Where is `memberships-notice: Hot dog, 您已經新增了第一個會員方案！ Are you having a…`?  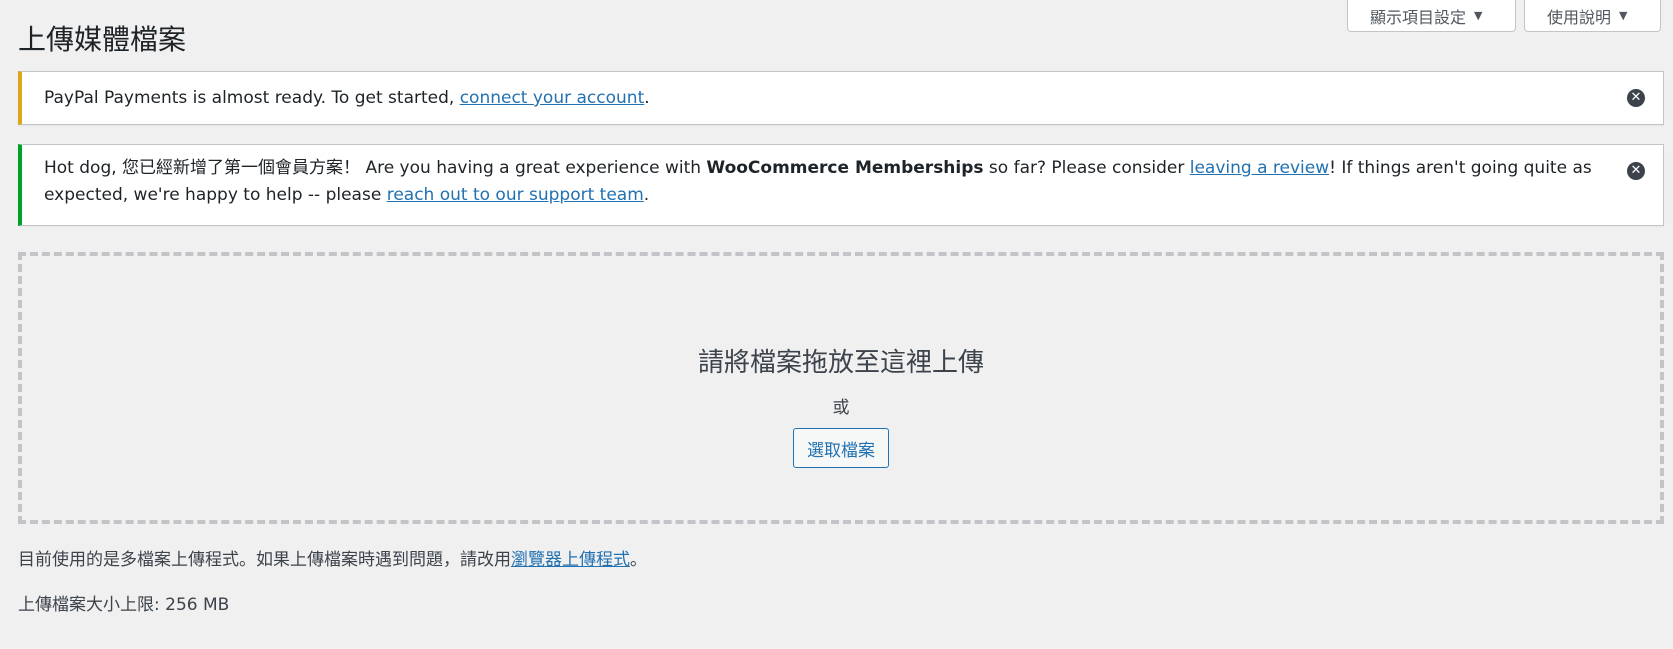
memberships-notice: Hot dog, 您已經新增了第一個會員方案！ Are you having a… is located at coordinates (841, 185).